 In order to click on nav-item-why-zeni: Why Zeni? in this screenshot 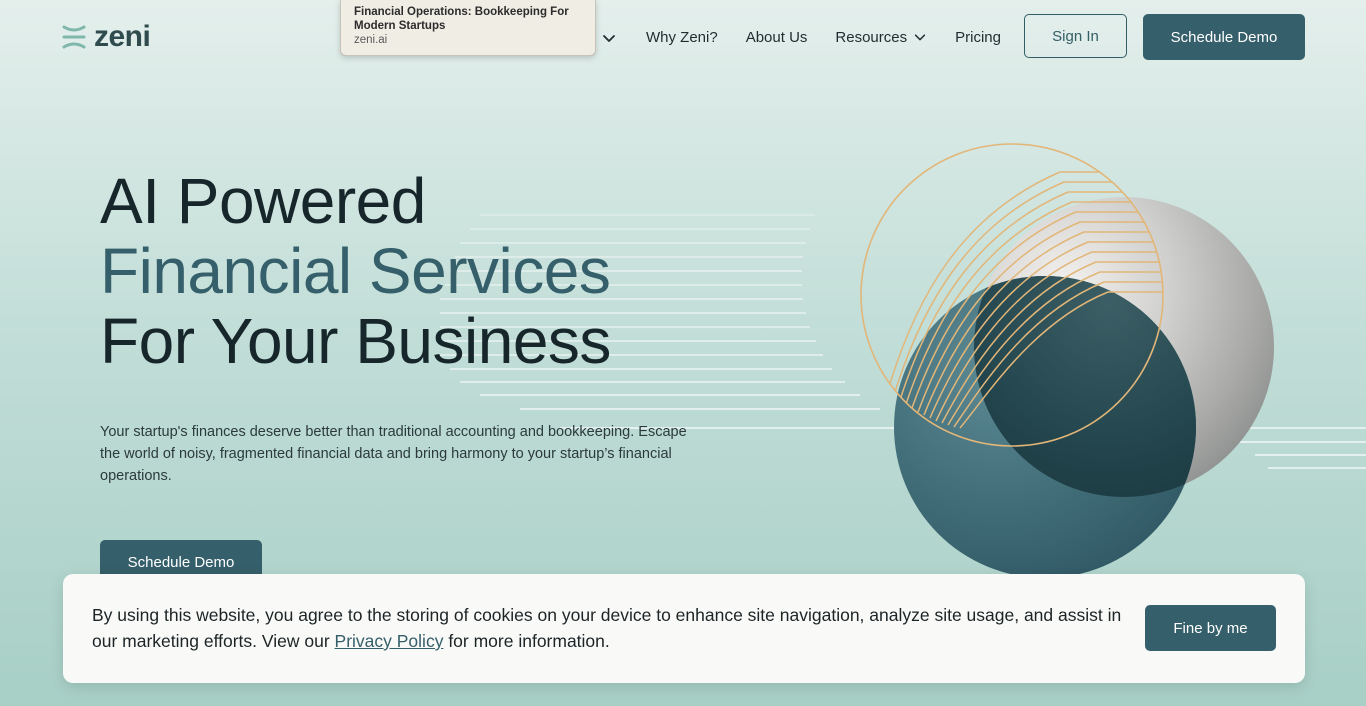, I will do `click(682, 37)`.